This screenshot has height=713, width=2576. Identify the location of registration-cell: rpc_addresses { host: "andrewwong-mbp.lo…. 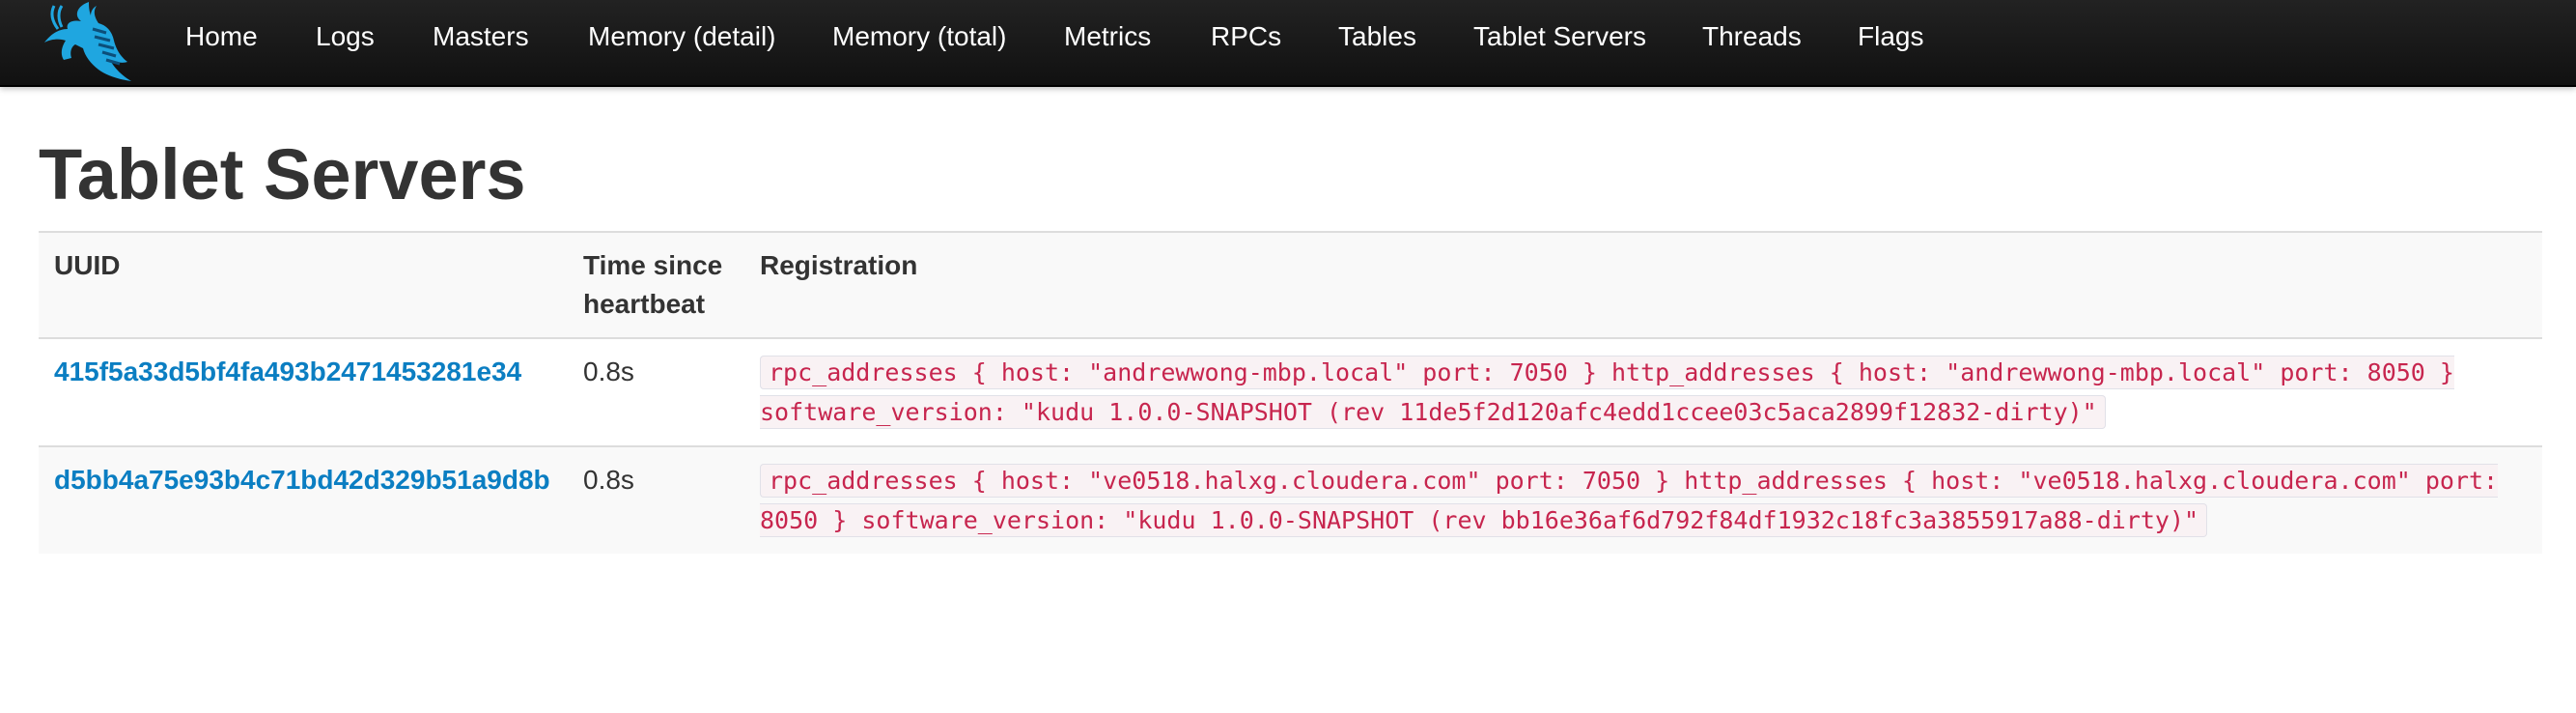
(1643, 391).